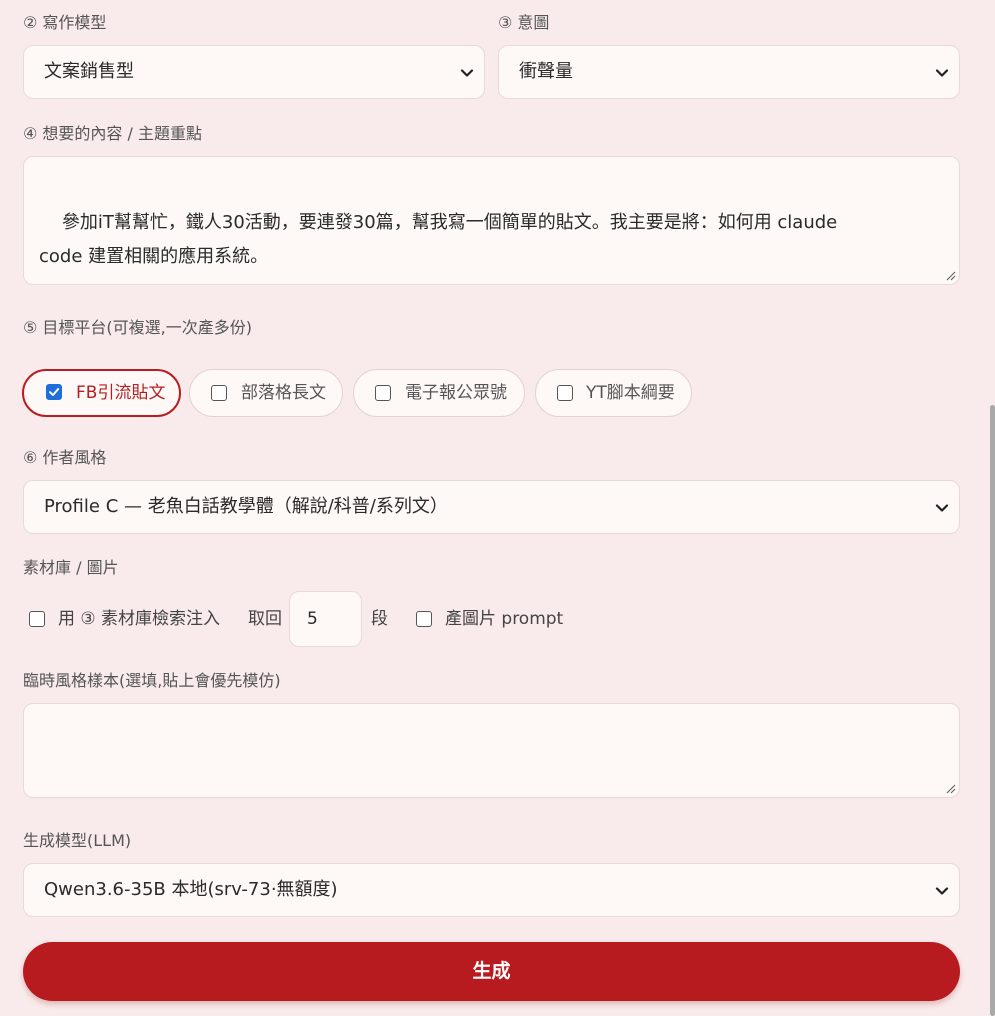 The image size is (995, 1016). Describe the element at coordinates (152, 680) in the screenshot. I see `temp-style-label: 臨時風格樣本(選填,貼上會優先模仿)` at that location.